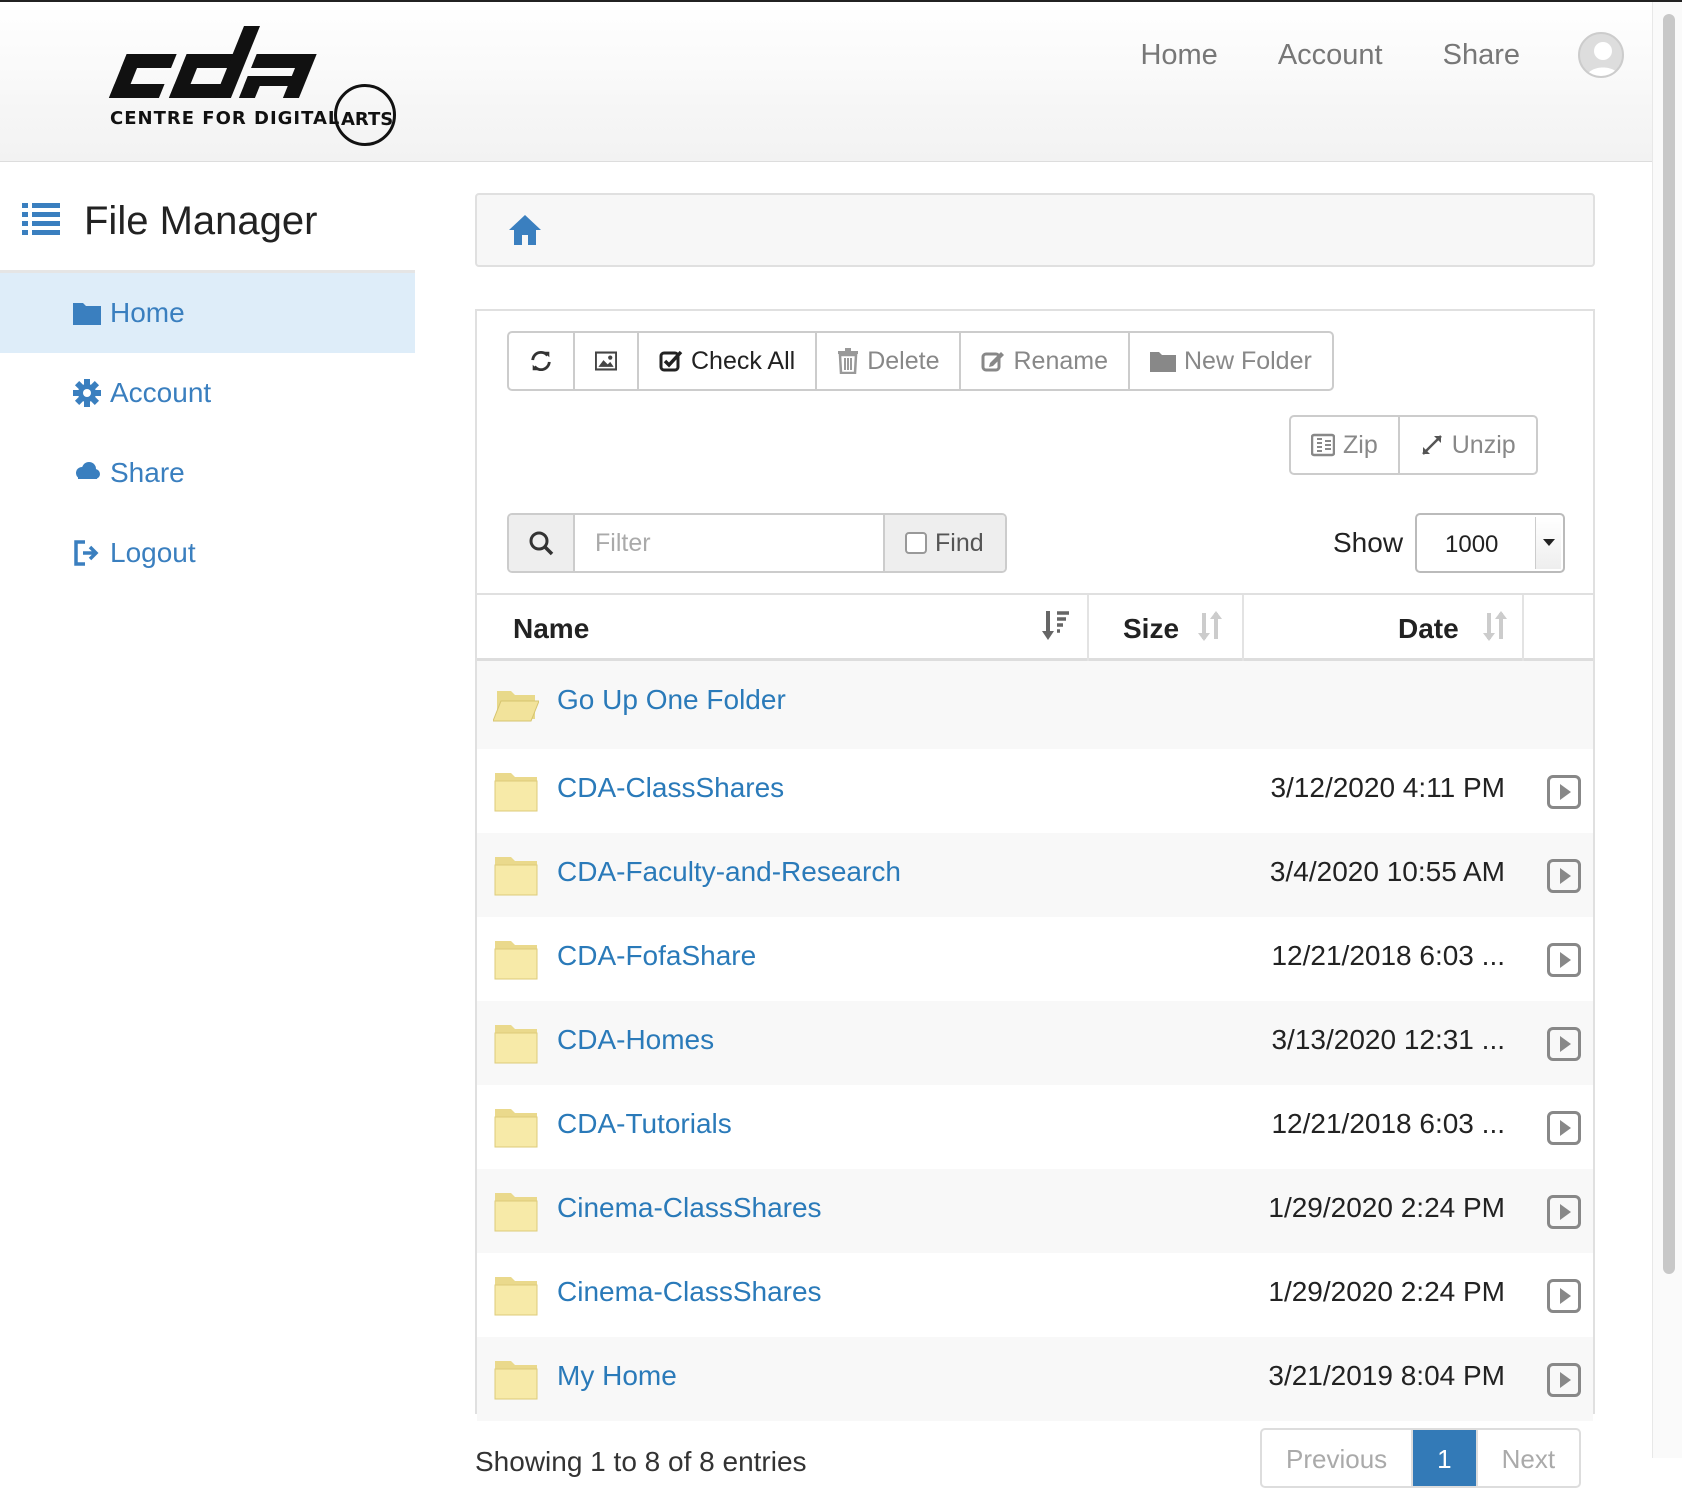 The image size is (1682, 1488). What do you see at coordinates (1035, 705) in the screenshot?
I see `go-up-row: Go Up One Folder` at bounding box center [1035, 705].